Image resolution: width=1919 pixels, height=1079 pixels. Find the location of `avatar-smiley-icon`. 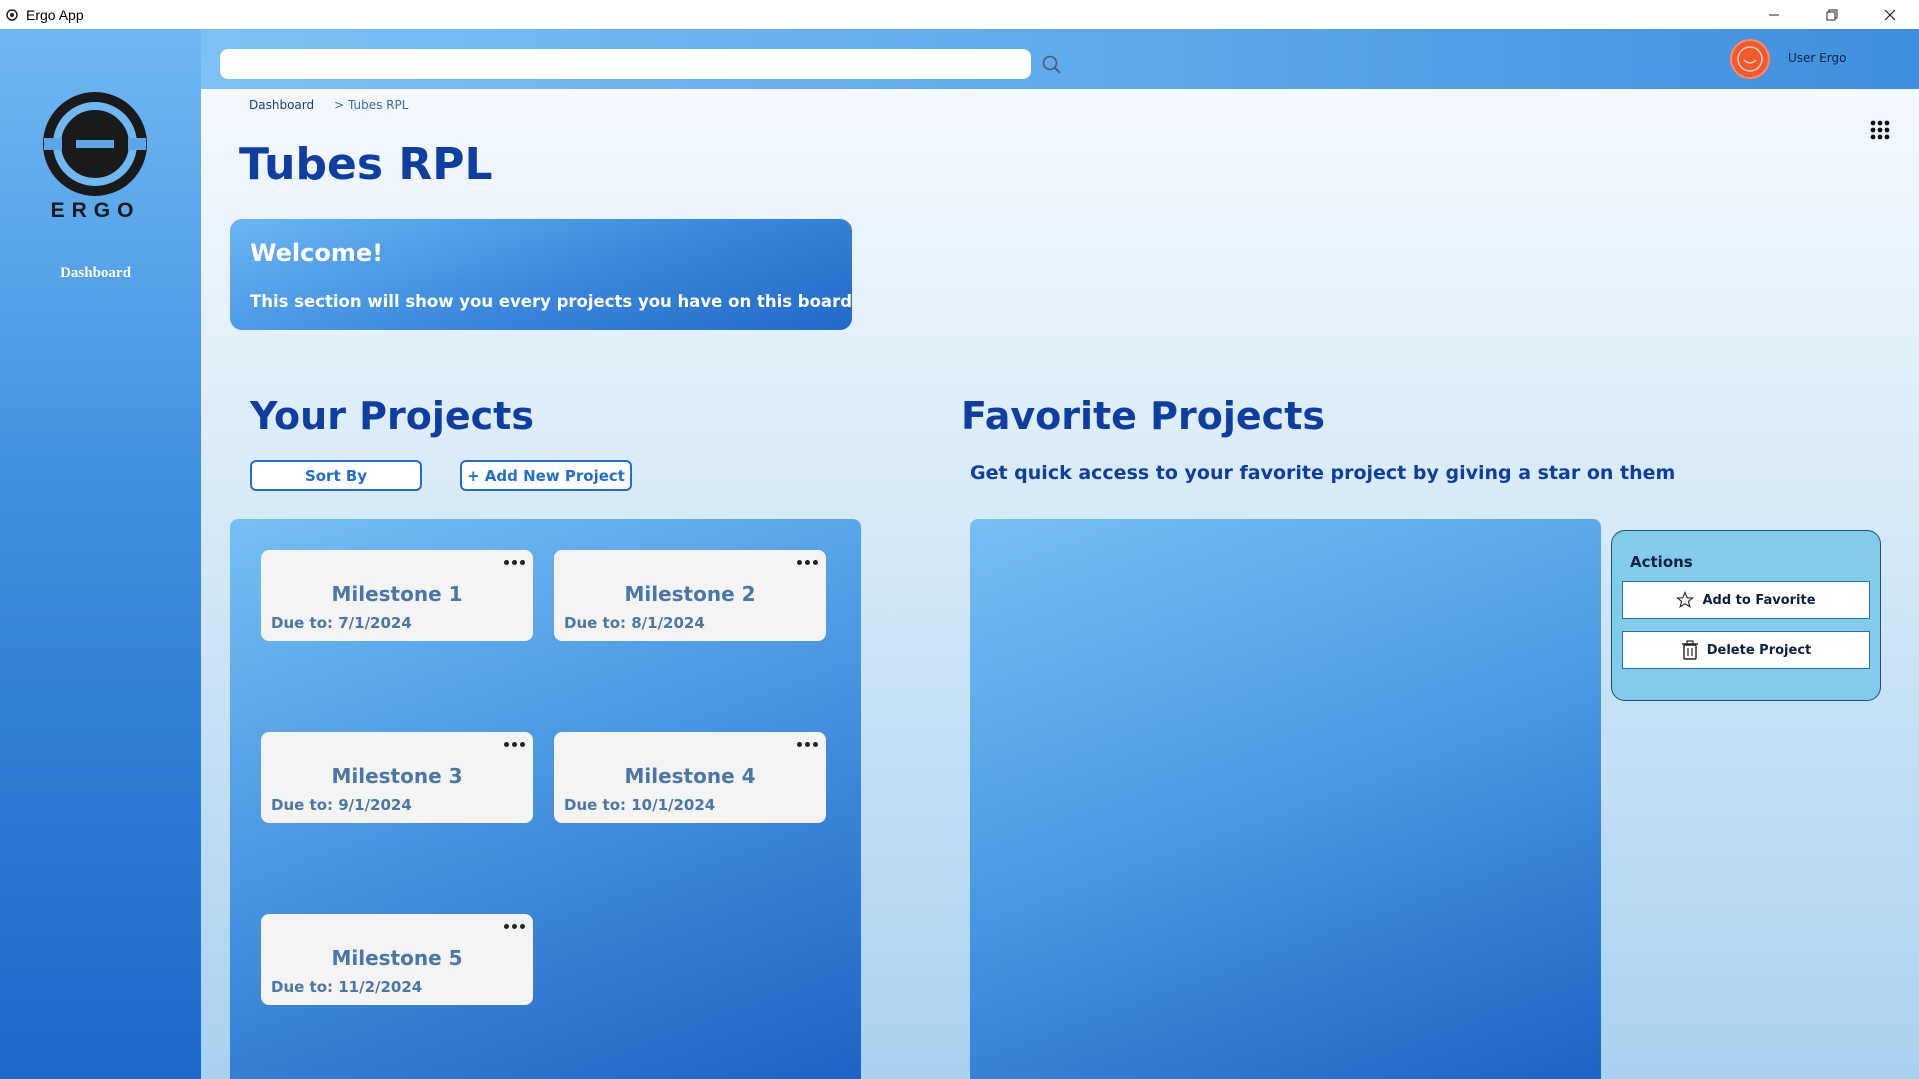

avatar-smiley-icon is located at coordinates (1750, 59).